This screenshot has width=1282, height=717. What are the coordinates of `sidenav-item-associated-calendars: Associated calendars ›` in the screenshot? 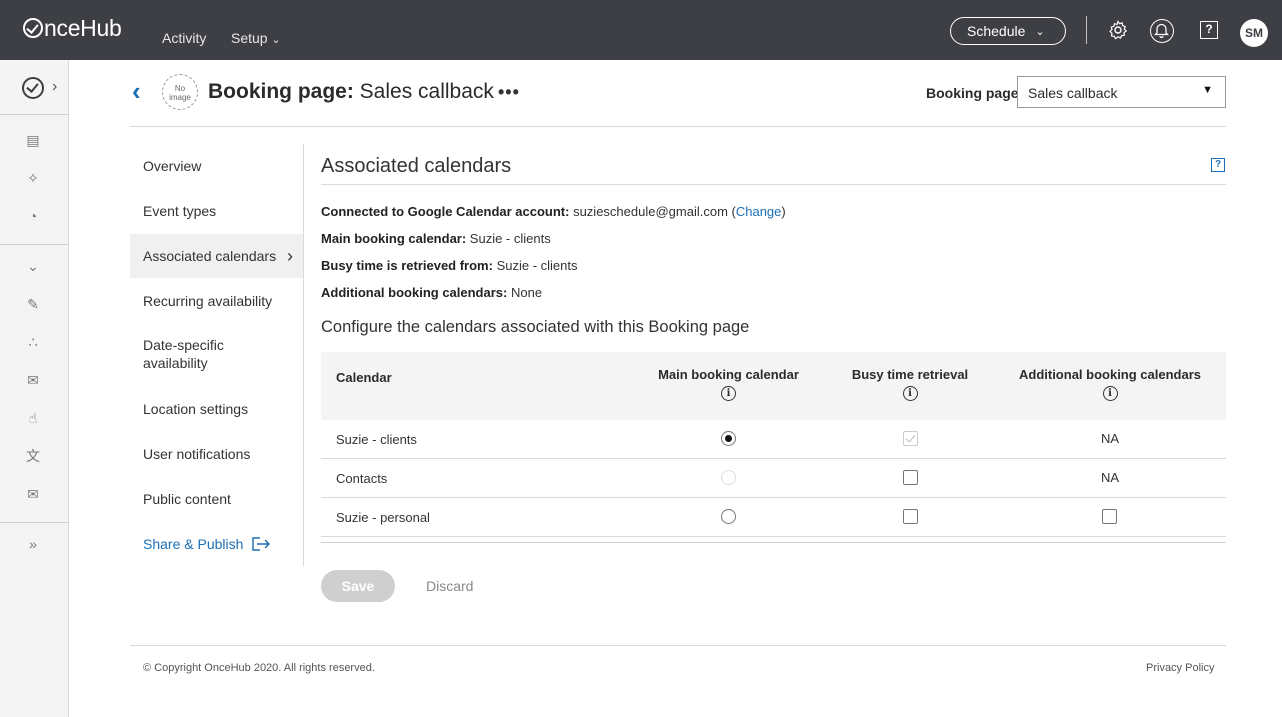 It's located at (216, 256).